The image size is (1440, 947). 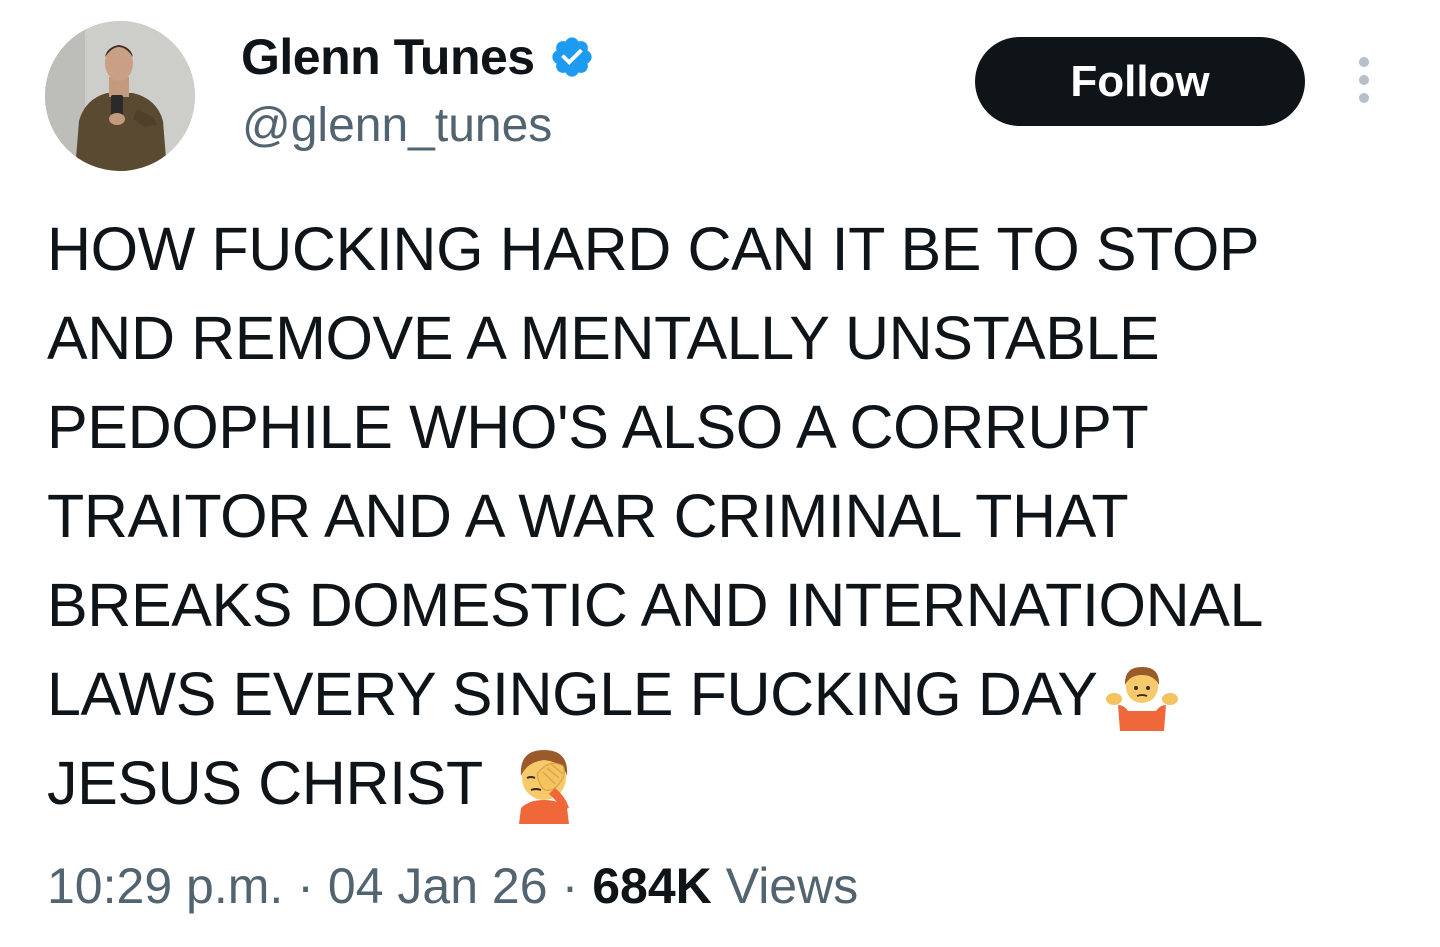 I want to click on tweet-line-text: LAWS EVERY SINGLE FUCKING DAY, so click(x=572, y=694).